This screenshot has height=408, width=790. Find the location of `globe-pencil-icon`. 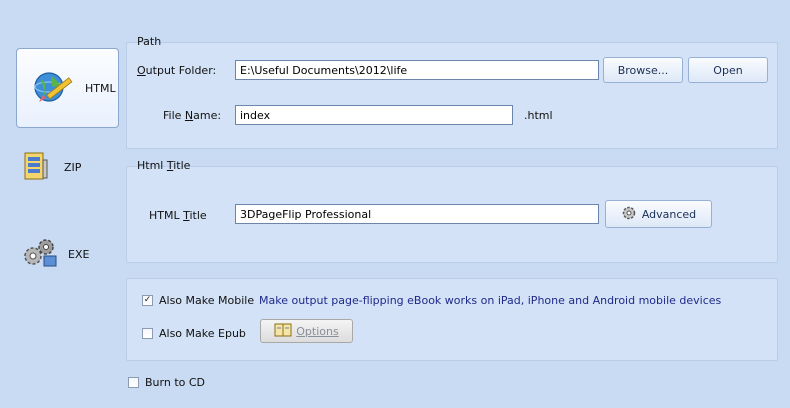

globe-pencil-icon is located at coordinates (53, 88).